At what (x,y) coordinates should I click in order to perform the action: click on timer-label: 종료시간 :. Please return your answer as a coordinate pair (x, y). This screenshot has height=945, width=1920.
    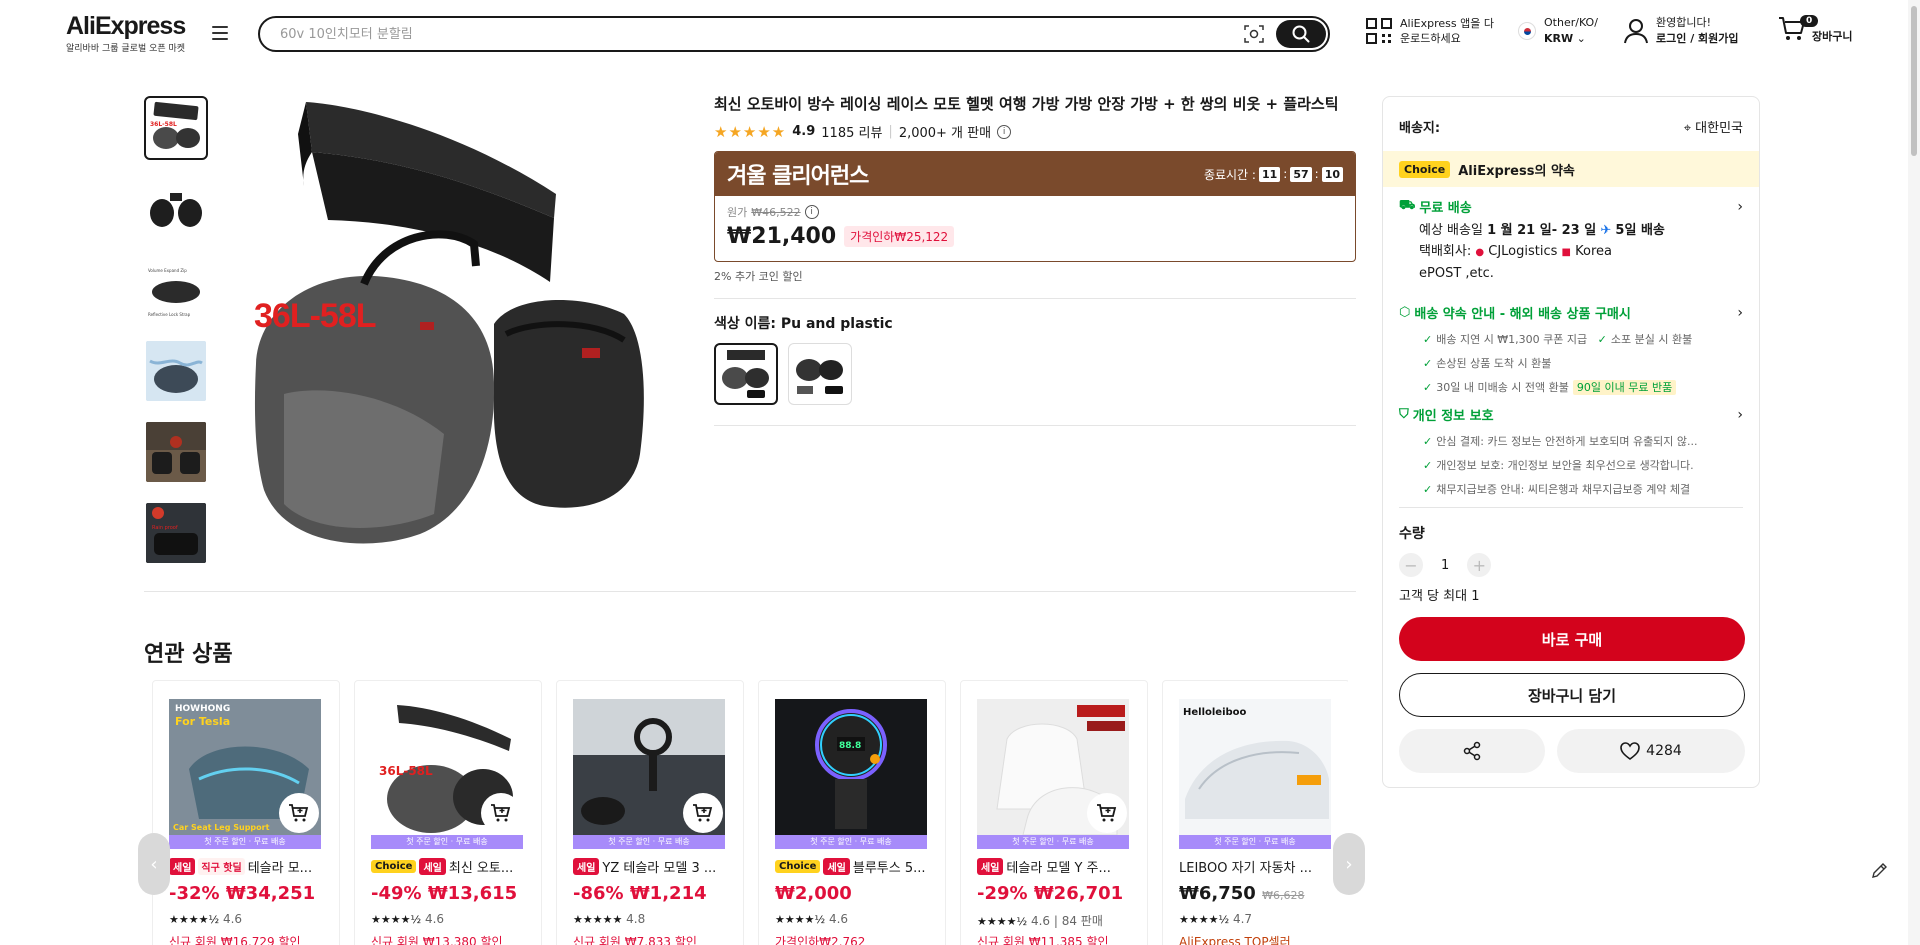
    Looking at the image, I should click on (1229, 174).